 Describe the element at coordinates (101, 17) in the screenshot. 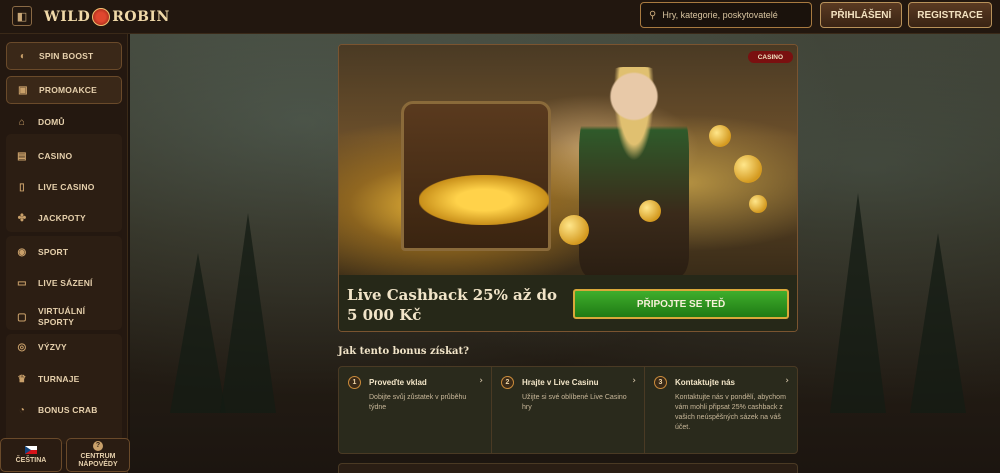

I see `logo-emblem-icon` at that location.